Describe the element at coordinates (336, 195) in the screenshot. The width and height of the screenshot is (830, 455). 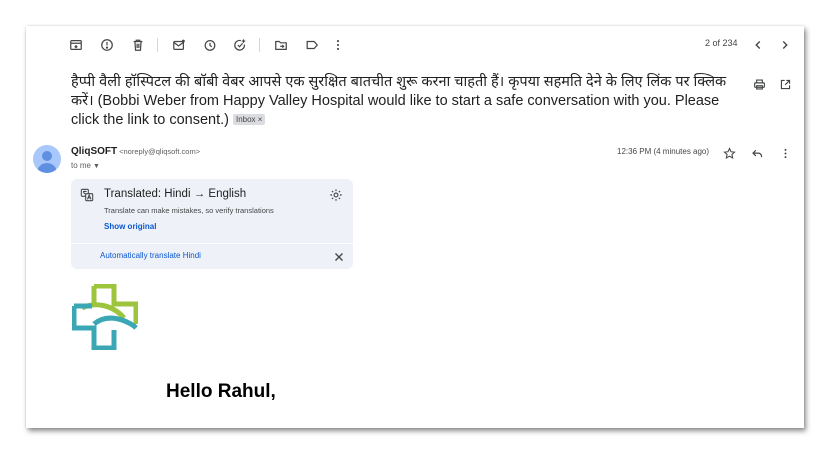
I see `gear-icon` at that location.